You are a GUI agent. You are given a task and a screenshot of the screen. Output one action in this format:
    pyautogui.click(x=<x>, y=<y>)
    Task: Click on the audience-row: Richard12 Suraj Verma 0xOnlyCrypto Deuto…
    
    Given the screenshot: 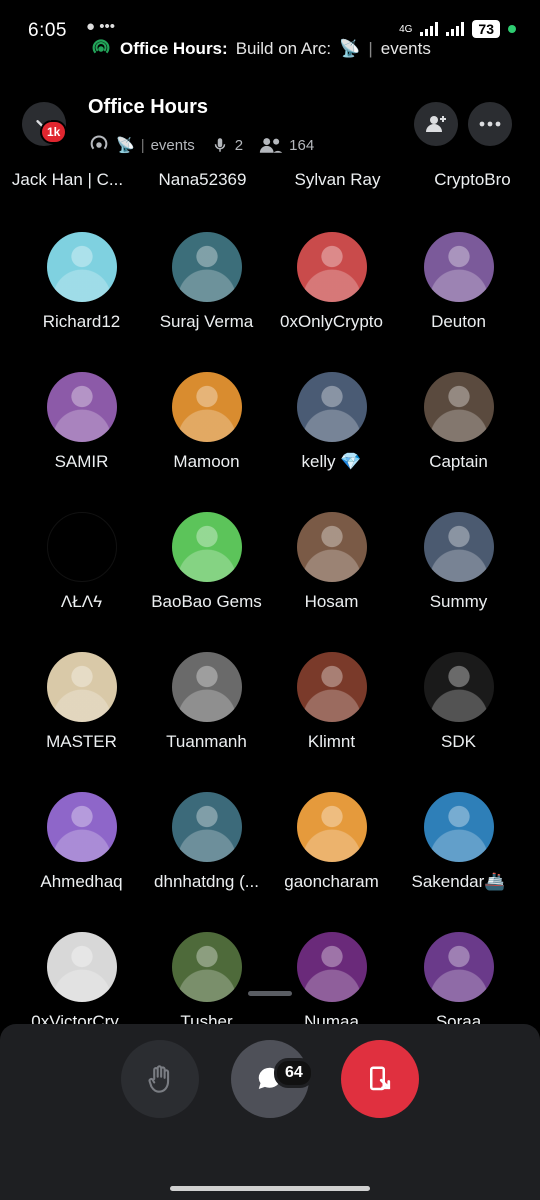 What is the action you would take?
    pyautogui.click(x=270, y=302)
    